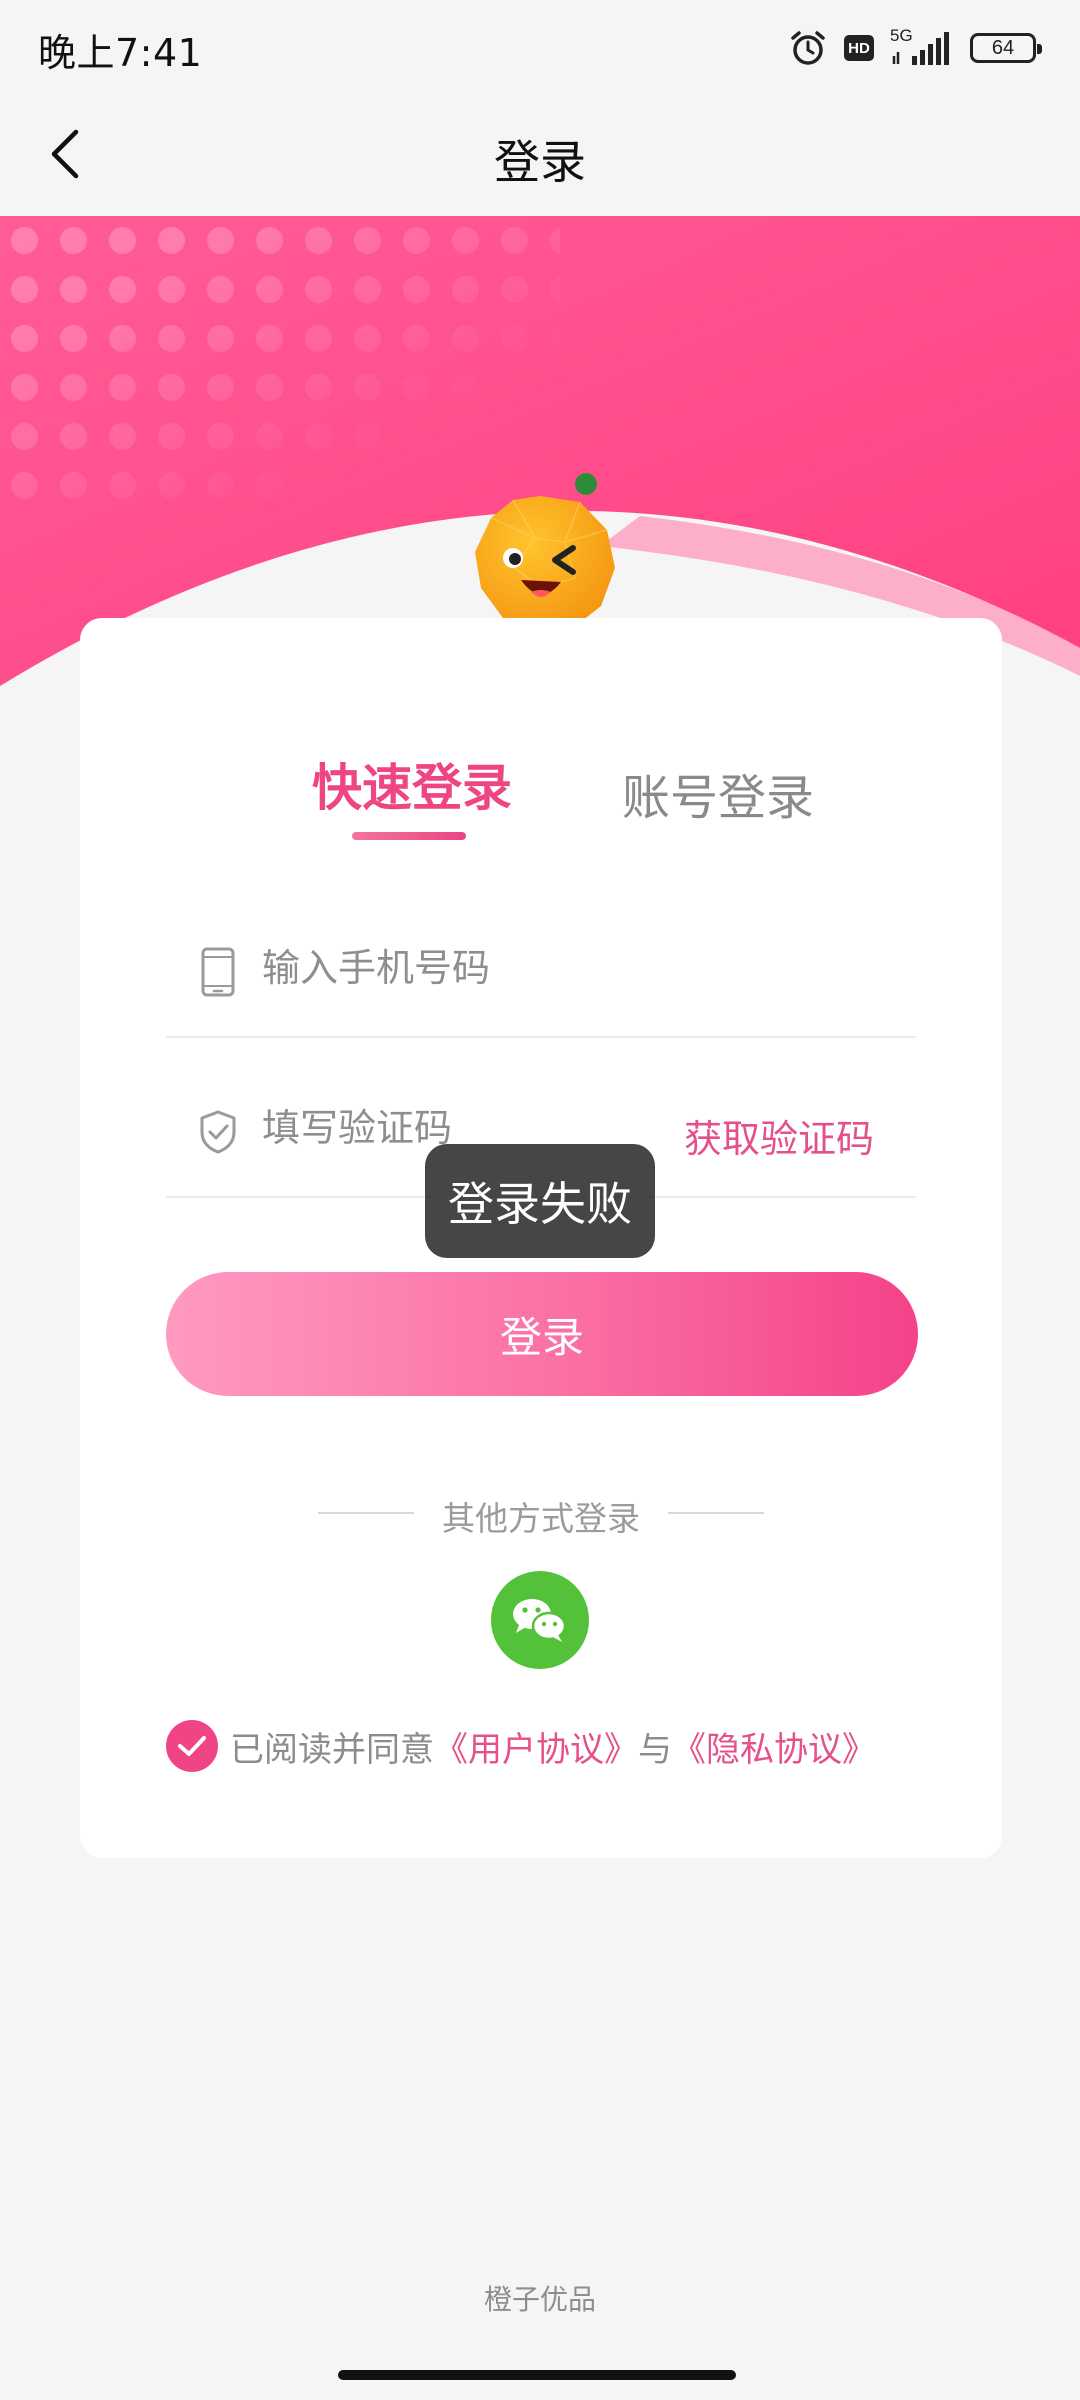 The width and height of the screenshot is (1080, 2400). Describe the element at coordinates (540, 162) in the screenshot. I see `page-title: 登录` at that location.